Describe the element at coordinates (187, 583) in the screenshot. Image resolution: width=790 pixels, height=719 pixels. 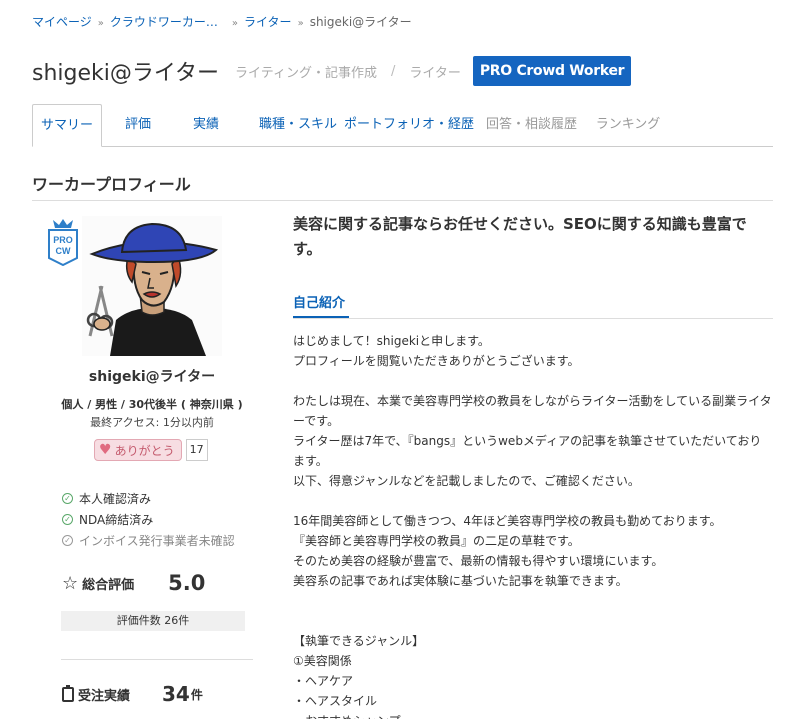
I see `rating-score: 5.0` at that location.